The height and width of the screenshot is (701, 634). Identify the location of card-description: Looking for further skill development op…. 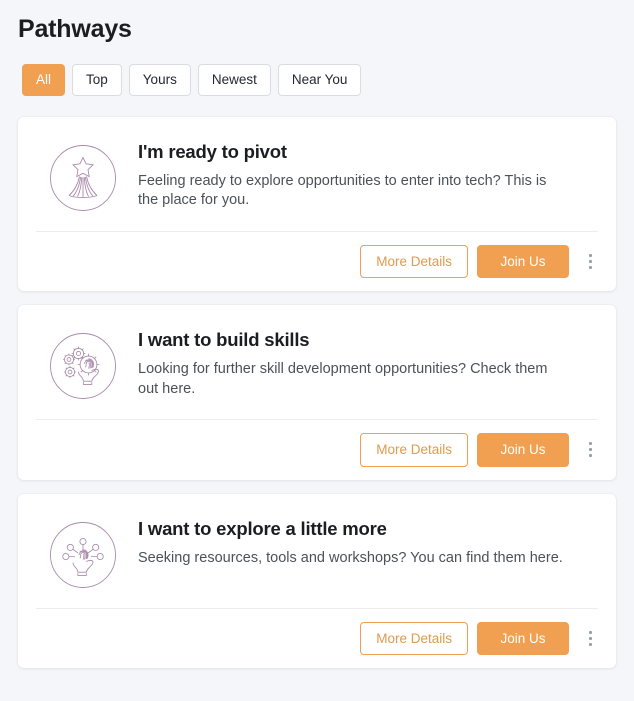
(343, 379).